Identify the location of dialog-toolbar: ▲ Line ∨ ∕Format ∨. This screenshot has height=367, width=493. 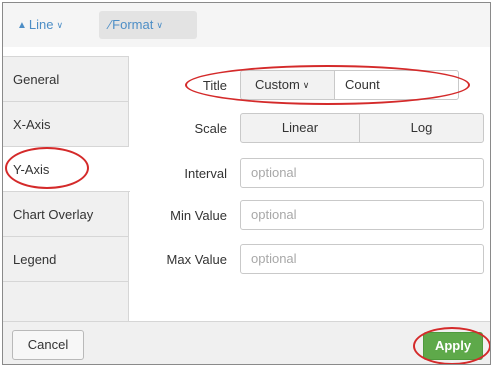
(246, 25).